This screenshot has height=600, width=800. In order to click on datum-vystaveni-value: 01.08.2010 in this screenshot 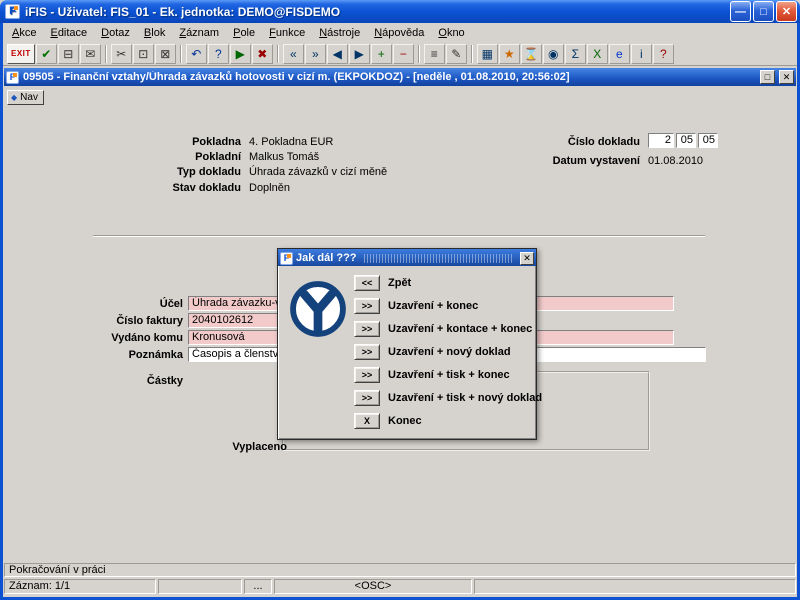, I will do `click(676, 161)`.